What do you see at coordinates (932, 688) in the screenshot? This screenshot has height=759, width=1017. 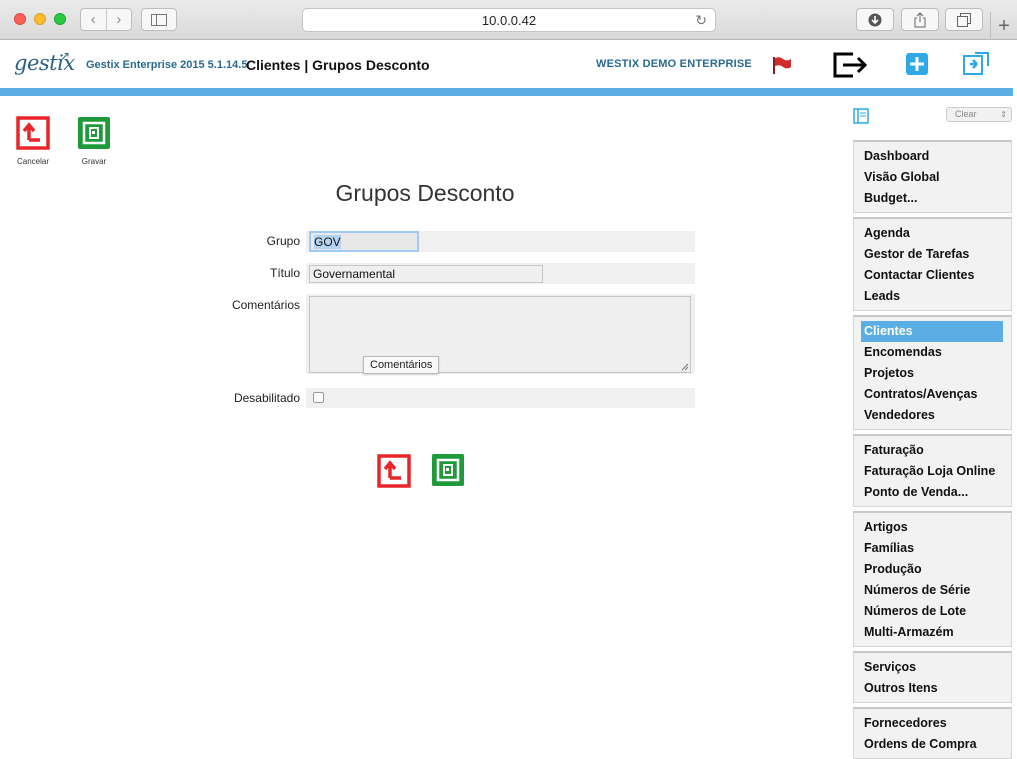 I see `sidebar-item-outros-itens: Outros Itens` at bounding box center [932, 688].